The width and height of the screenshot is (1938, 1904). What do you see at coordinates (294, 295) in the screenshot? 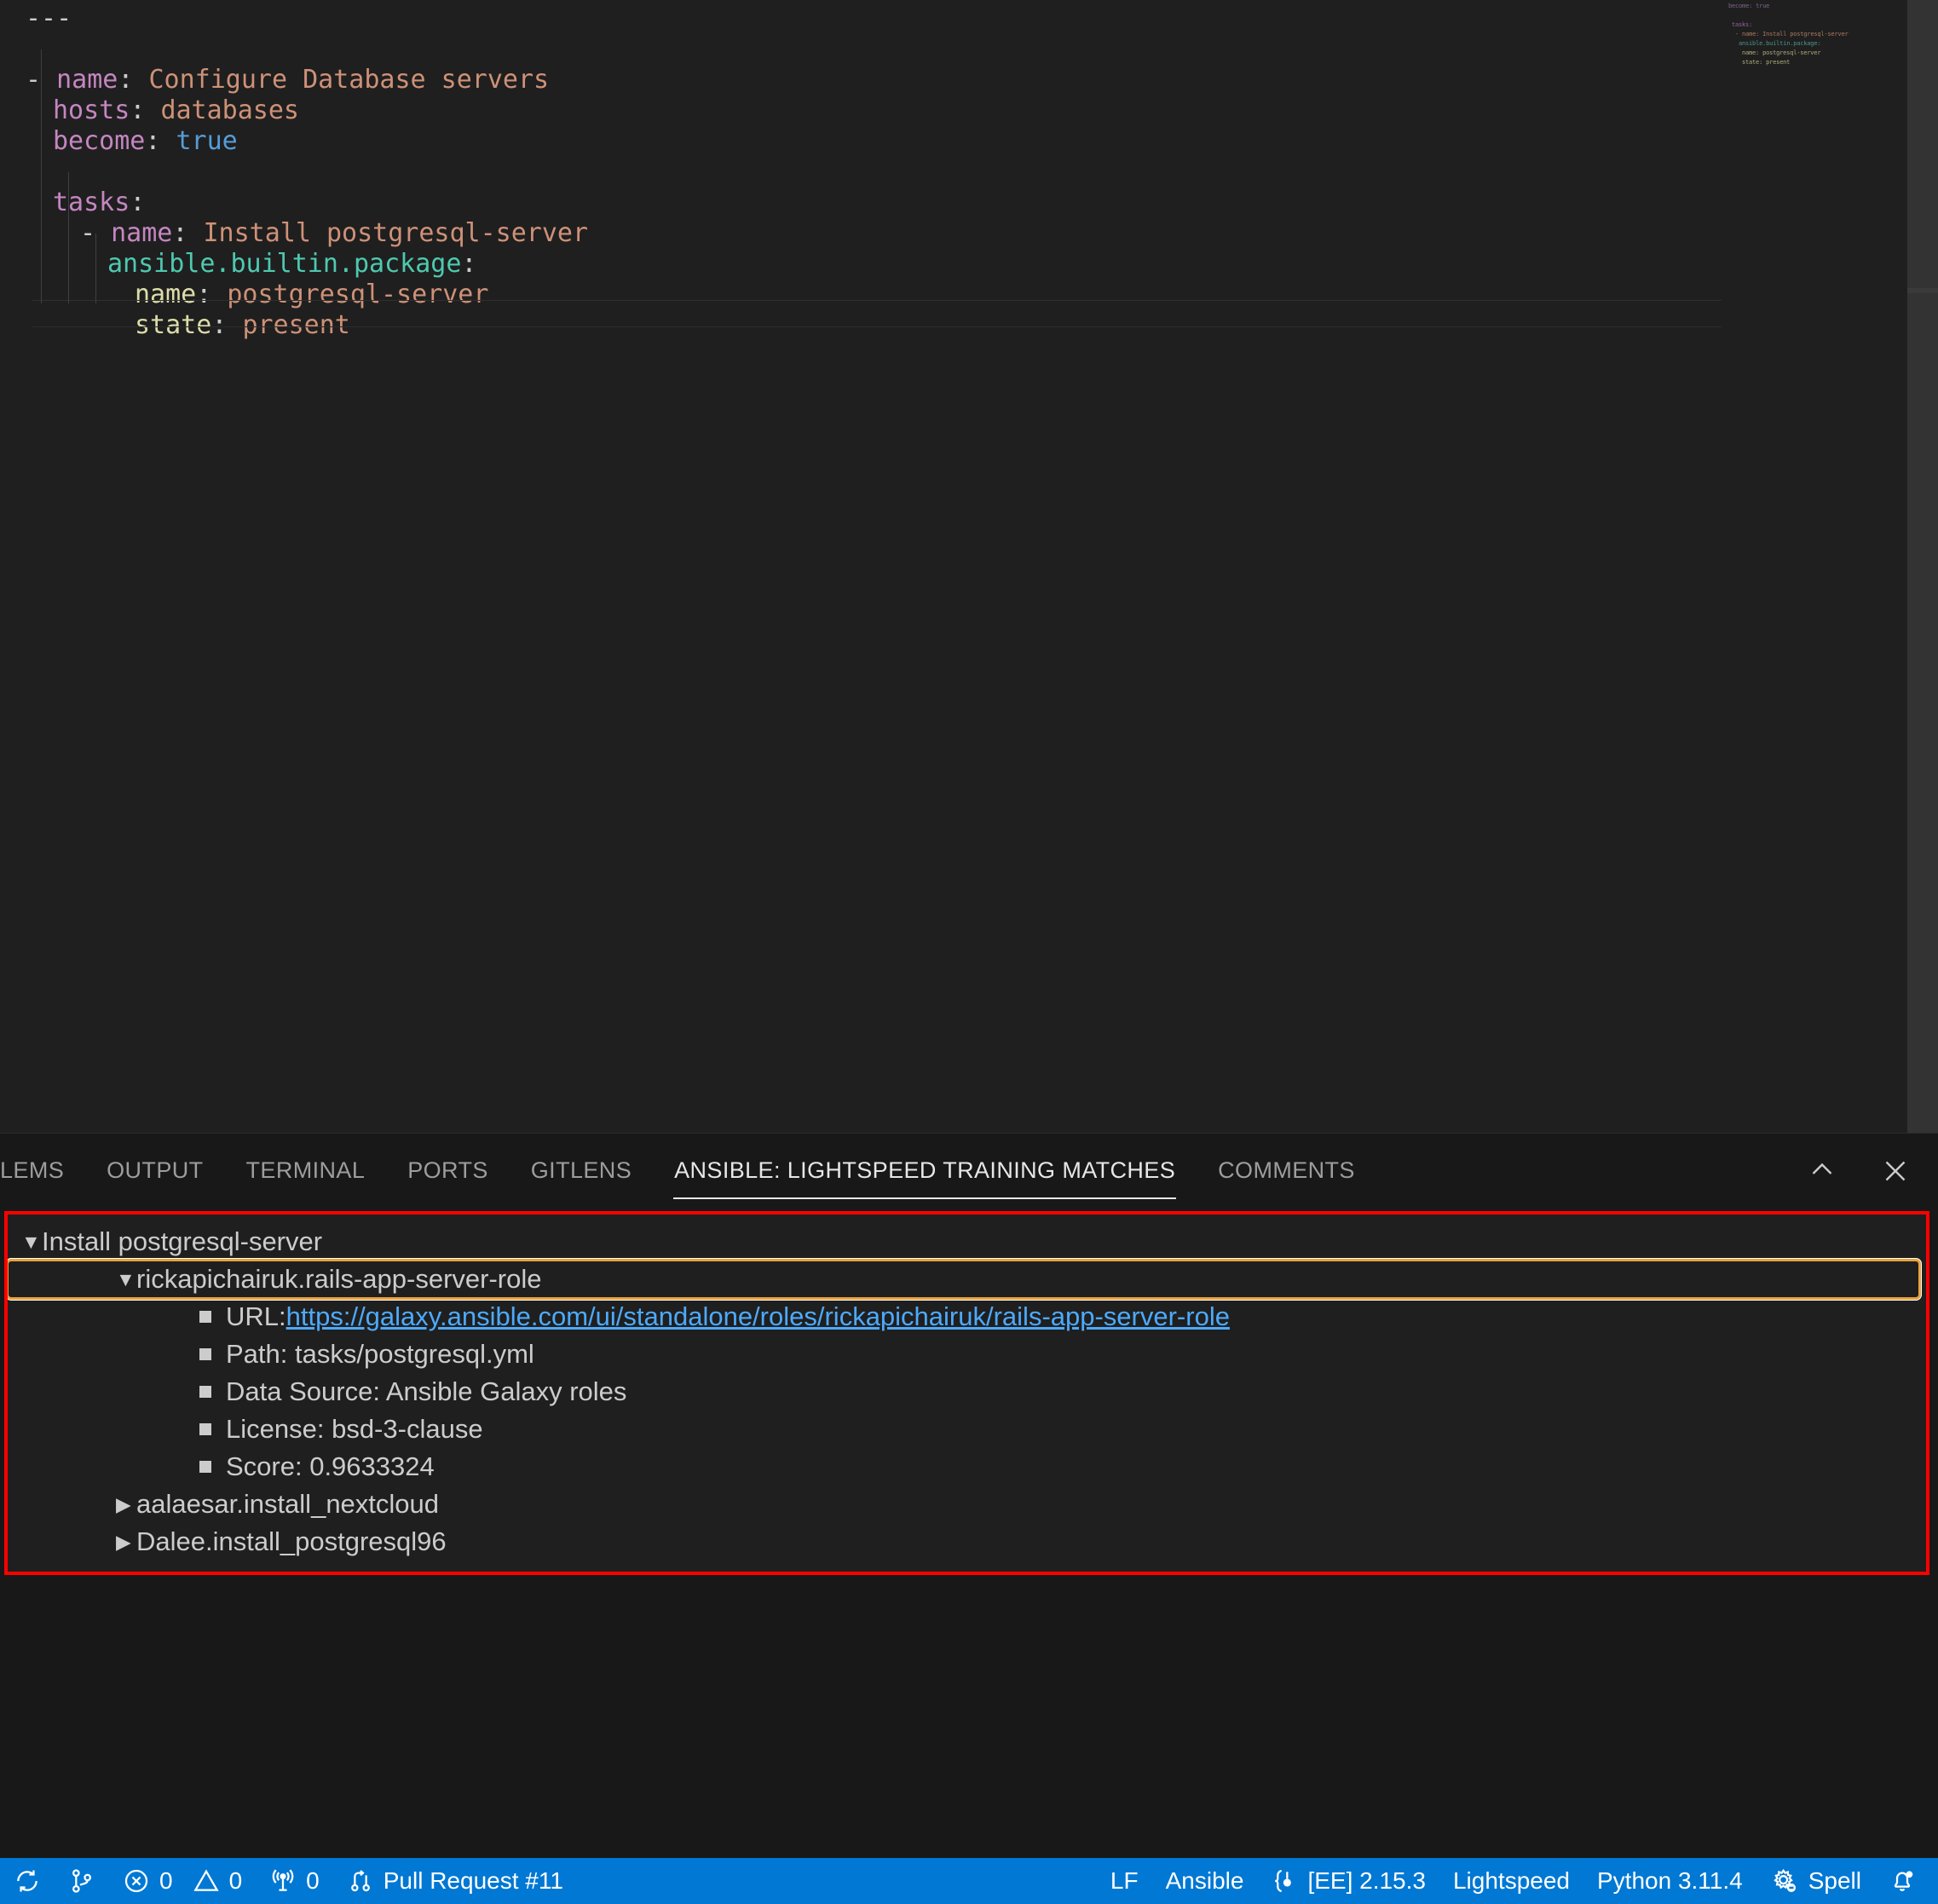
I see `code-line: name: postgresql-server` at bounding box center [294, 295].